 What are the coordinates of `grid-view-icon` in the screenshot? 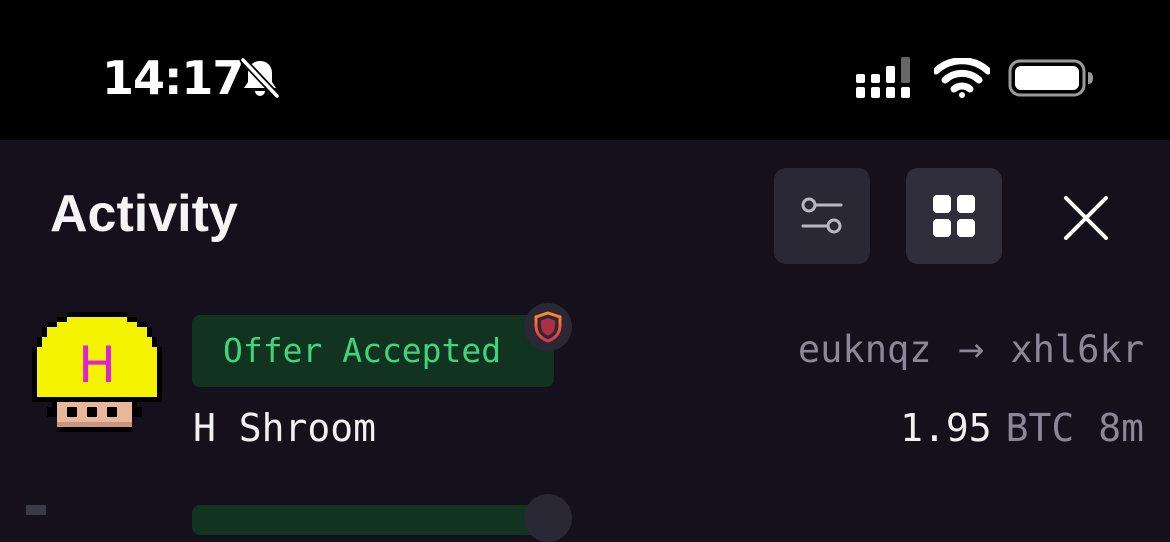 It's located at (954, 216).